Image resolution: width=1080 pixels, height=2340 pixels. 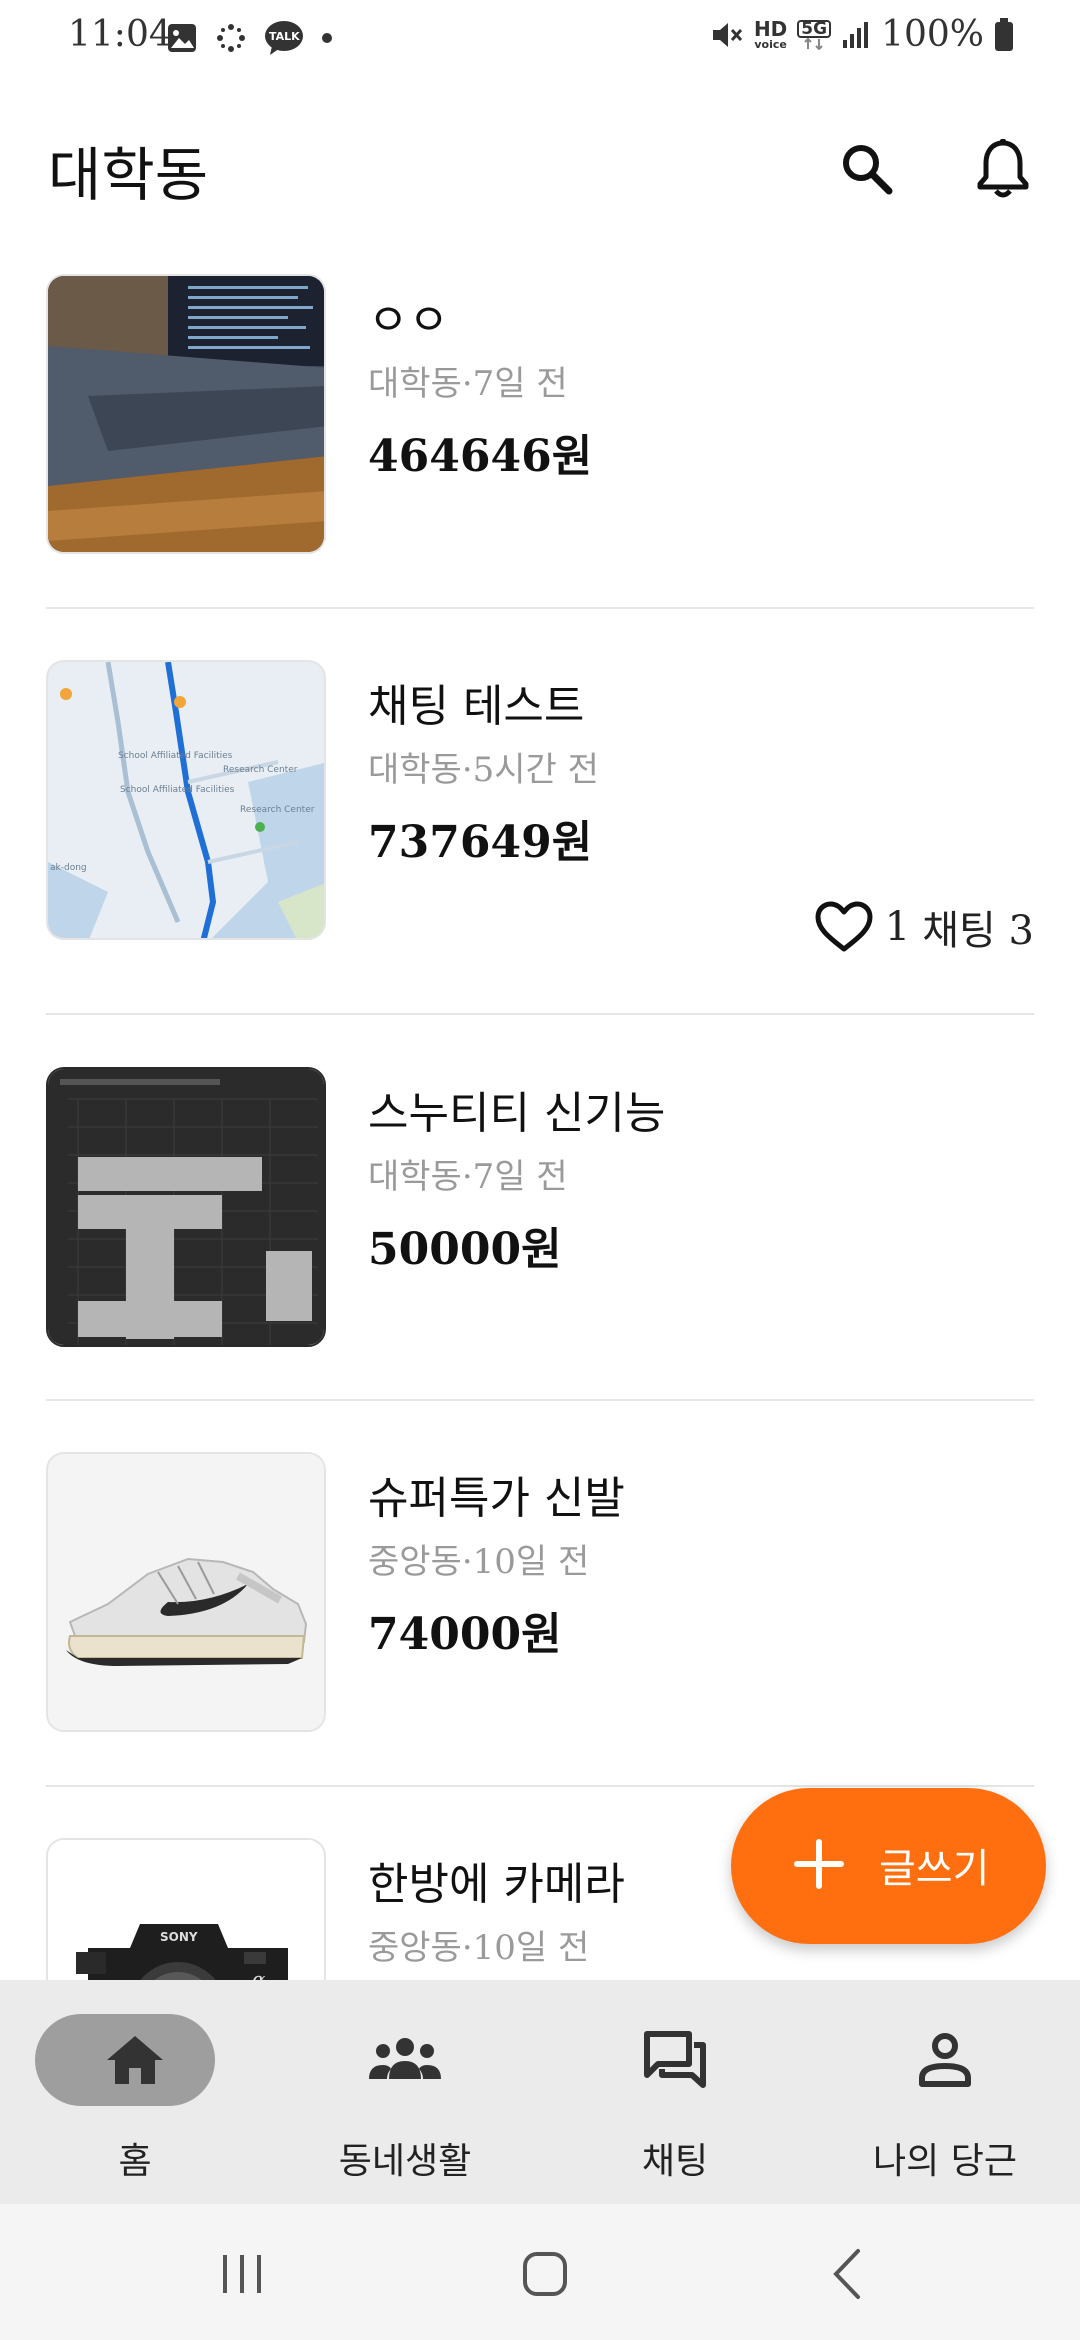 I want to click on kakaotalk-icon: TALK, so click(x=284, y=38).